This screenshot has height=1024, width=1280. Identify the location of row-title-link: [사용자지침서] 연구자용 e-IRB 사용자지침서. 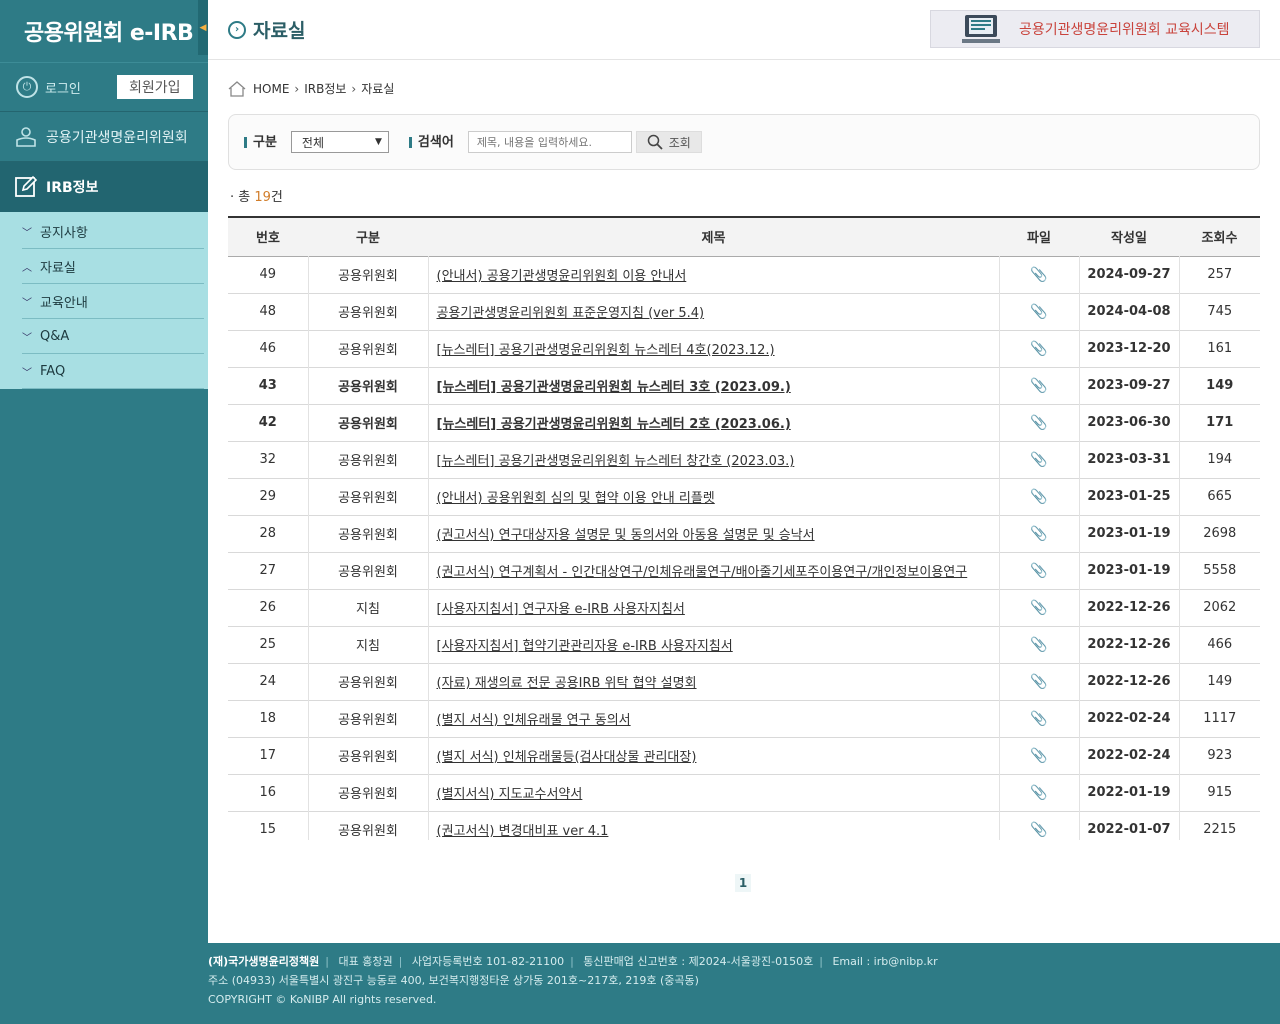
(561, 609).